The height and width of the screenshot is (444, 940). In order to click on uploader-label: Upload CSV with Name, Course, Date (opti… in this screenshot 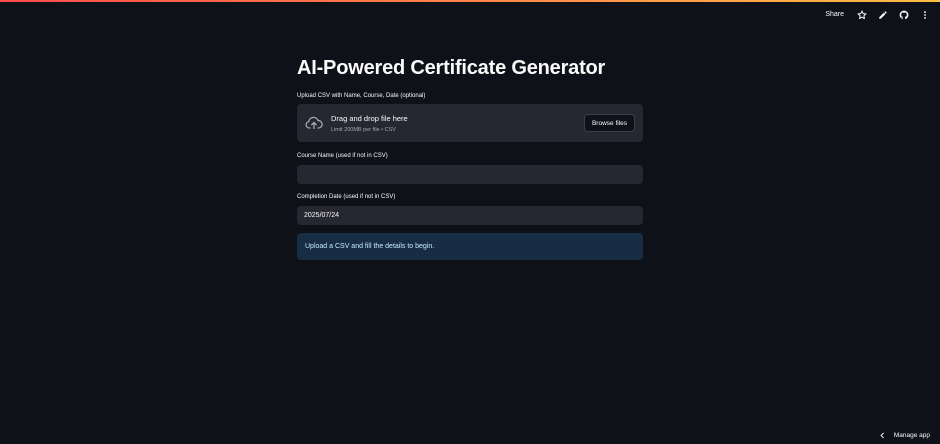, I will do `click(361, 96)`.